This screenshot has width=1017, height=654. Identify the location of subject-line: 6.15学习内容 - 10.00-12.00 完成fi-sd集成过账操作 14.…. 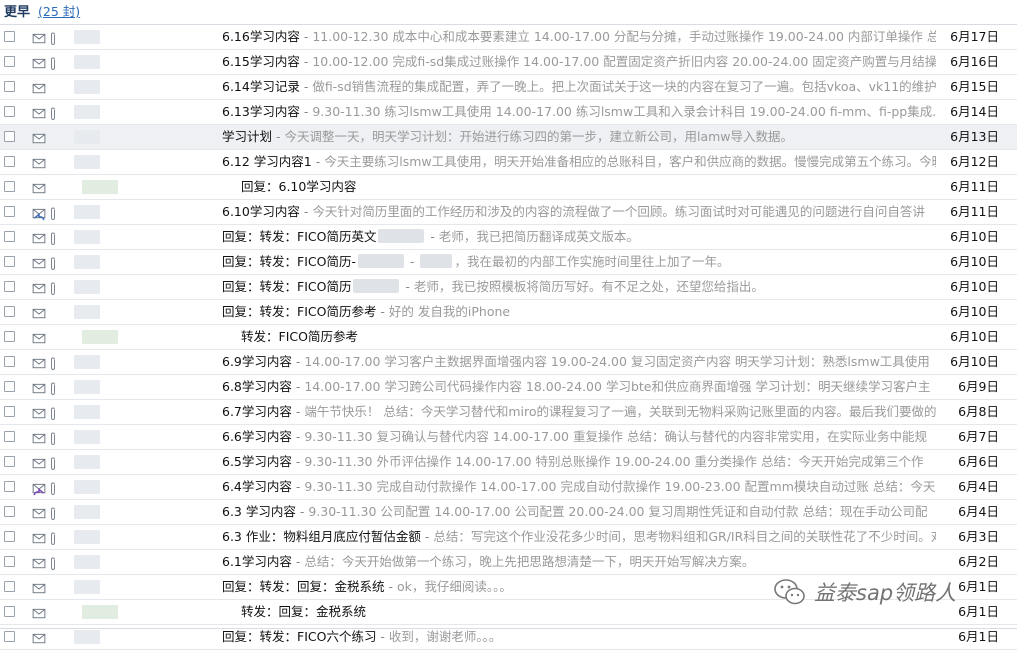
(579, 62).